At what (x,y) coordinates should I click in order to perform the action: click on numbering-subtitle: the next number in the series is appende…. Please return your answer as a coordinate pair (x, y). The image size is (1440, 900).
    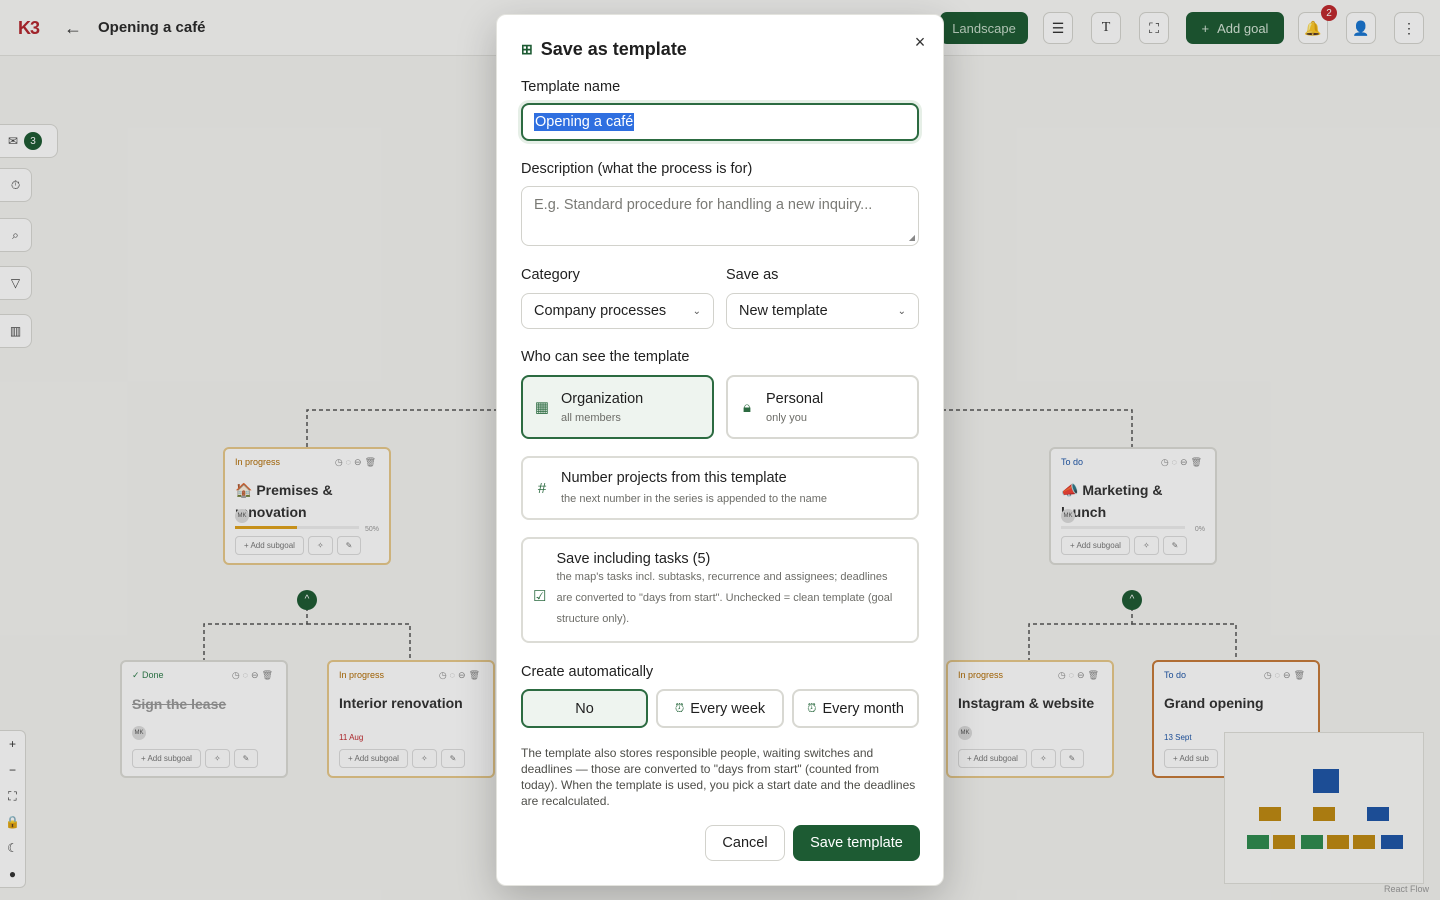
    Looking at the image, I should click on (694, 499).